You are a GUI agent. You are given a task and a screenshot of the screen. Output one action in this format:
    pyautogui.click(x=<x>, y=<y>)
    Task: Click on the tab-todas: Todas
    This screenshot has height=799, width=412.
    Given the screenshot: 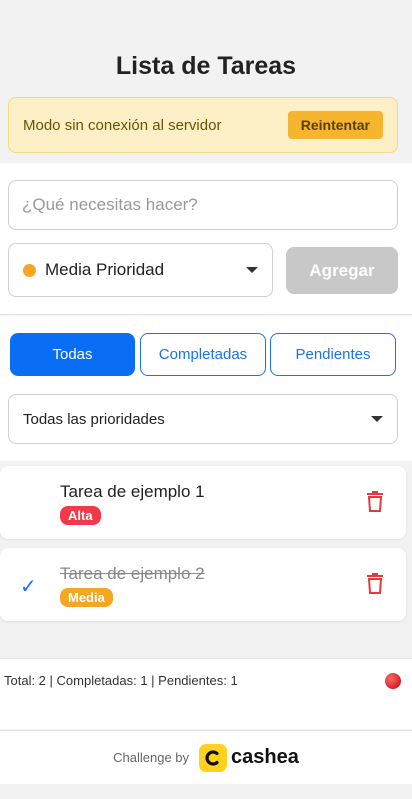 What is the action you would take?
    pyautogui.click(x=72, y=354)
    